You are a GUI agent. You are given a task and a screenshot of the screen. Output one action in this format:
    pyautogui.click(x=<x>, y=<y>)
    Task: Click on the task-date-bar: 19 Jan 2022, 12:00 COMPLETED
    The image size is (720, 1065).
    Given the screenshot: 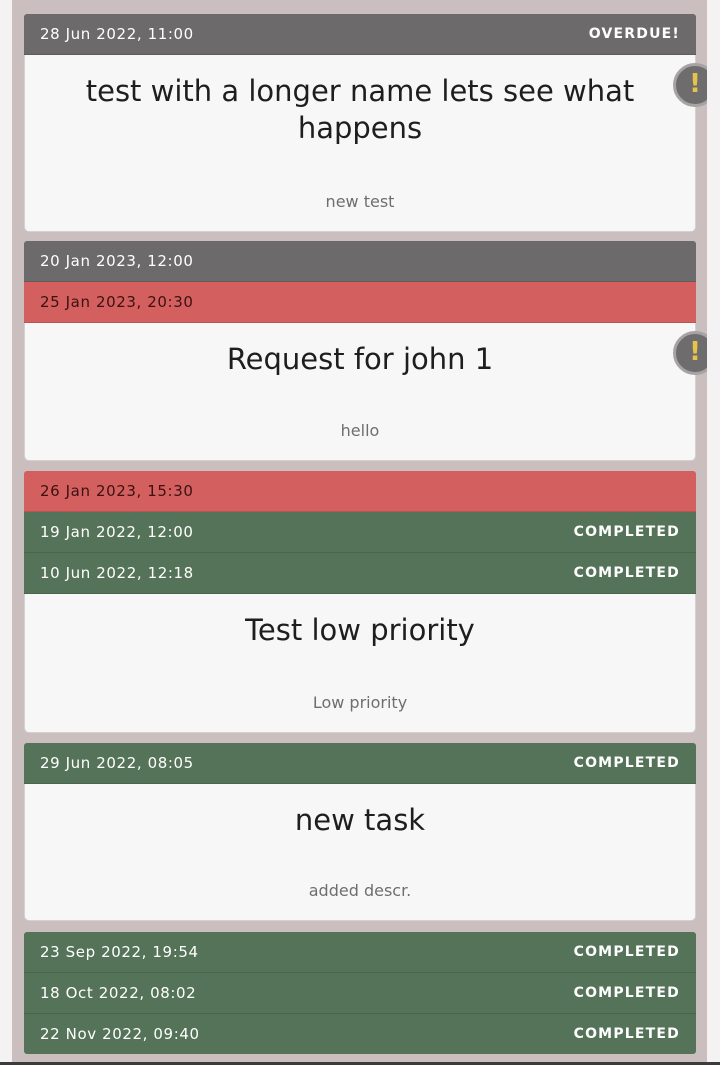 What is the action you would take?
    pyautogui.click(x=360, y=532)
    